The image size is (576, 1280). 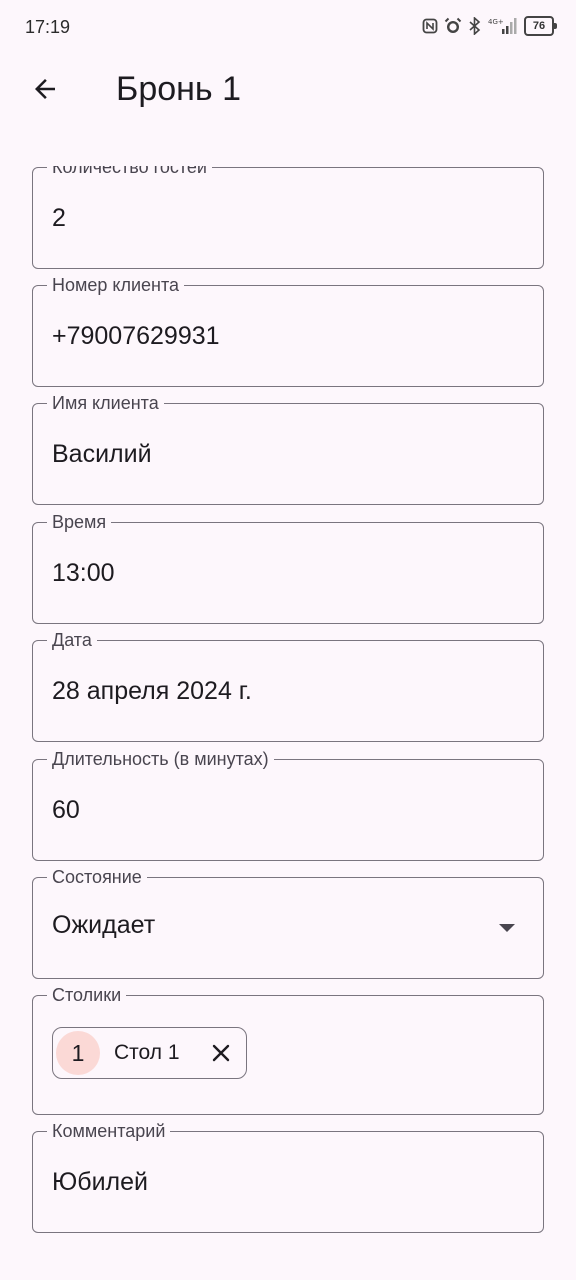 I want to click on table-chip: 1 Стол 1, so click(x=149, y=1053).